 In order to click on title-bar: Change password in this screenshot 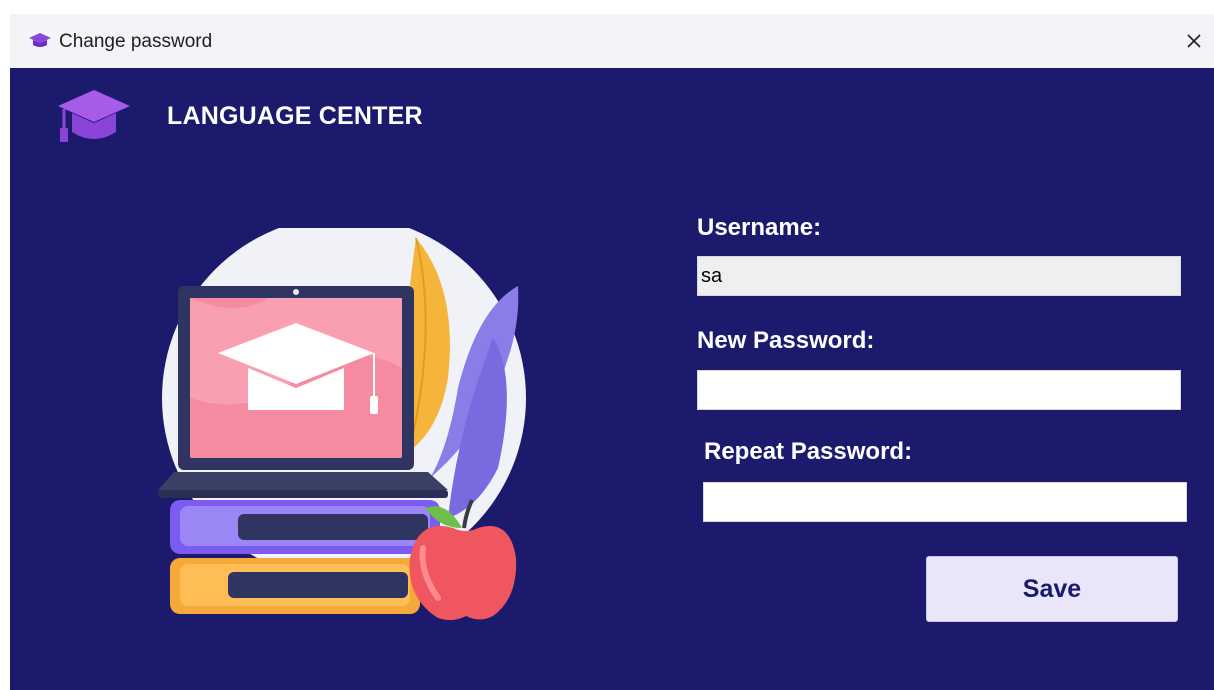, I will do `click(612, 41)`.